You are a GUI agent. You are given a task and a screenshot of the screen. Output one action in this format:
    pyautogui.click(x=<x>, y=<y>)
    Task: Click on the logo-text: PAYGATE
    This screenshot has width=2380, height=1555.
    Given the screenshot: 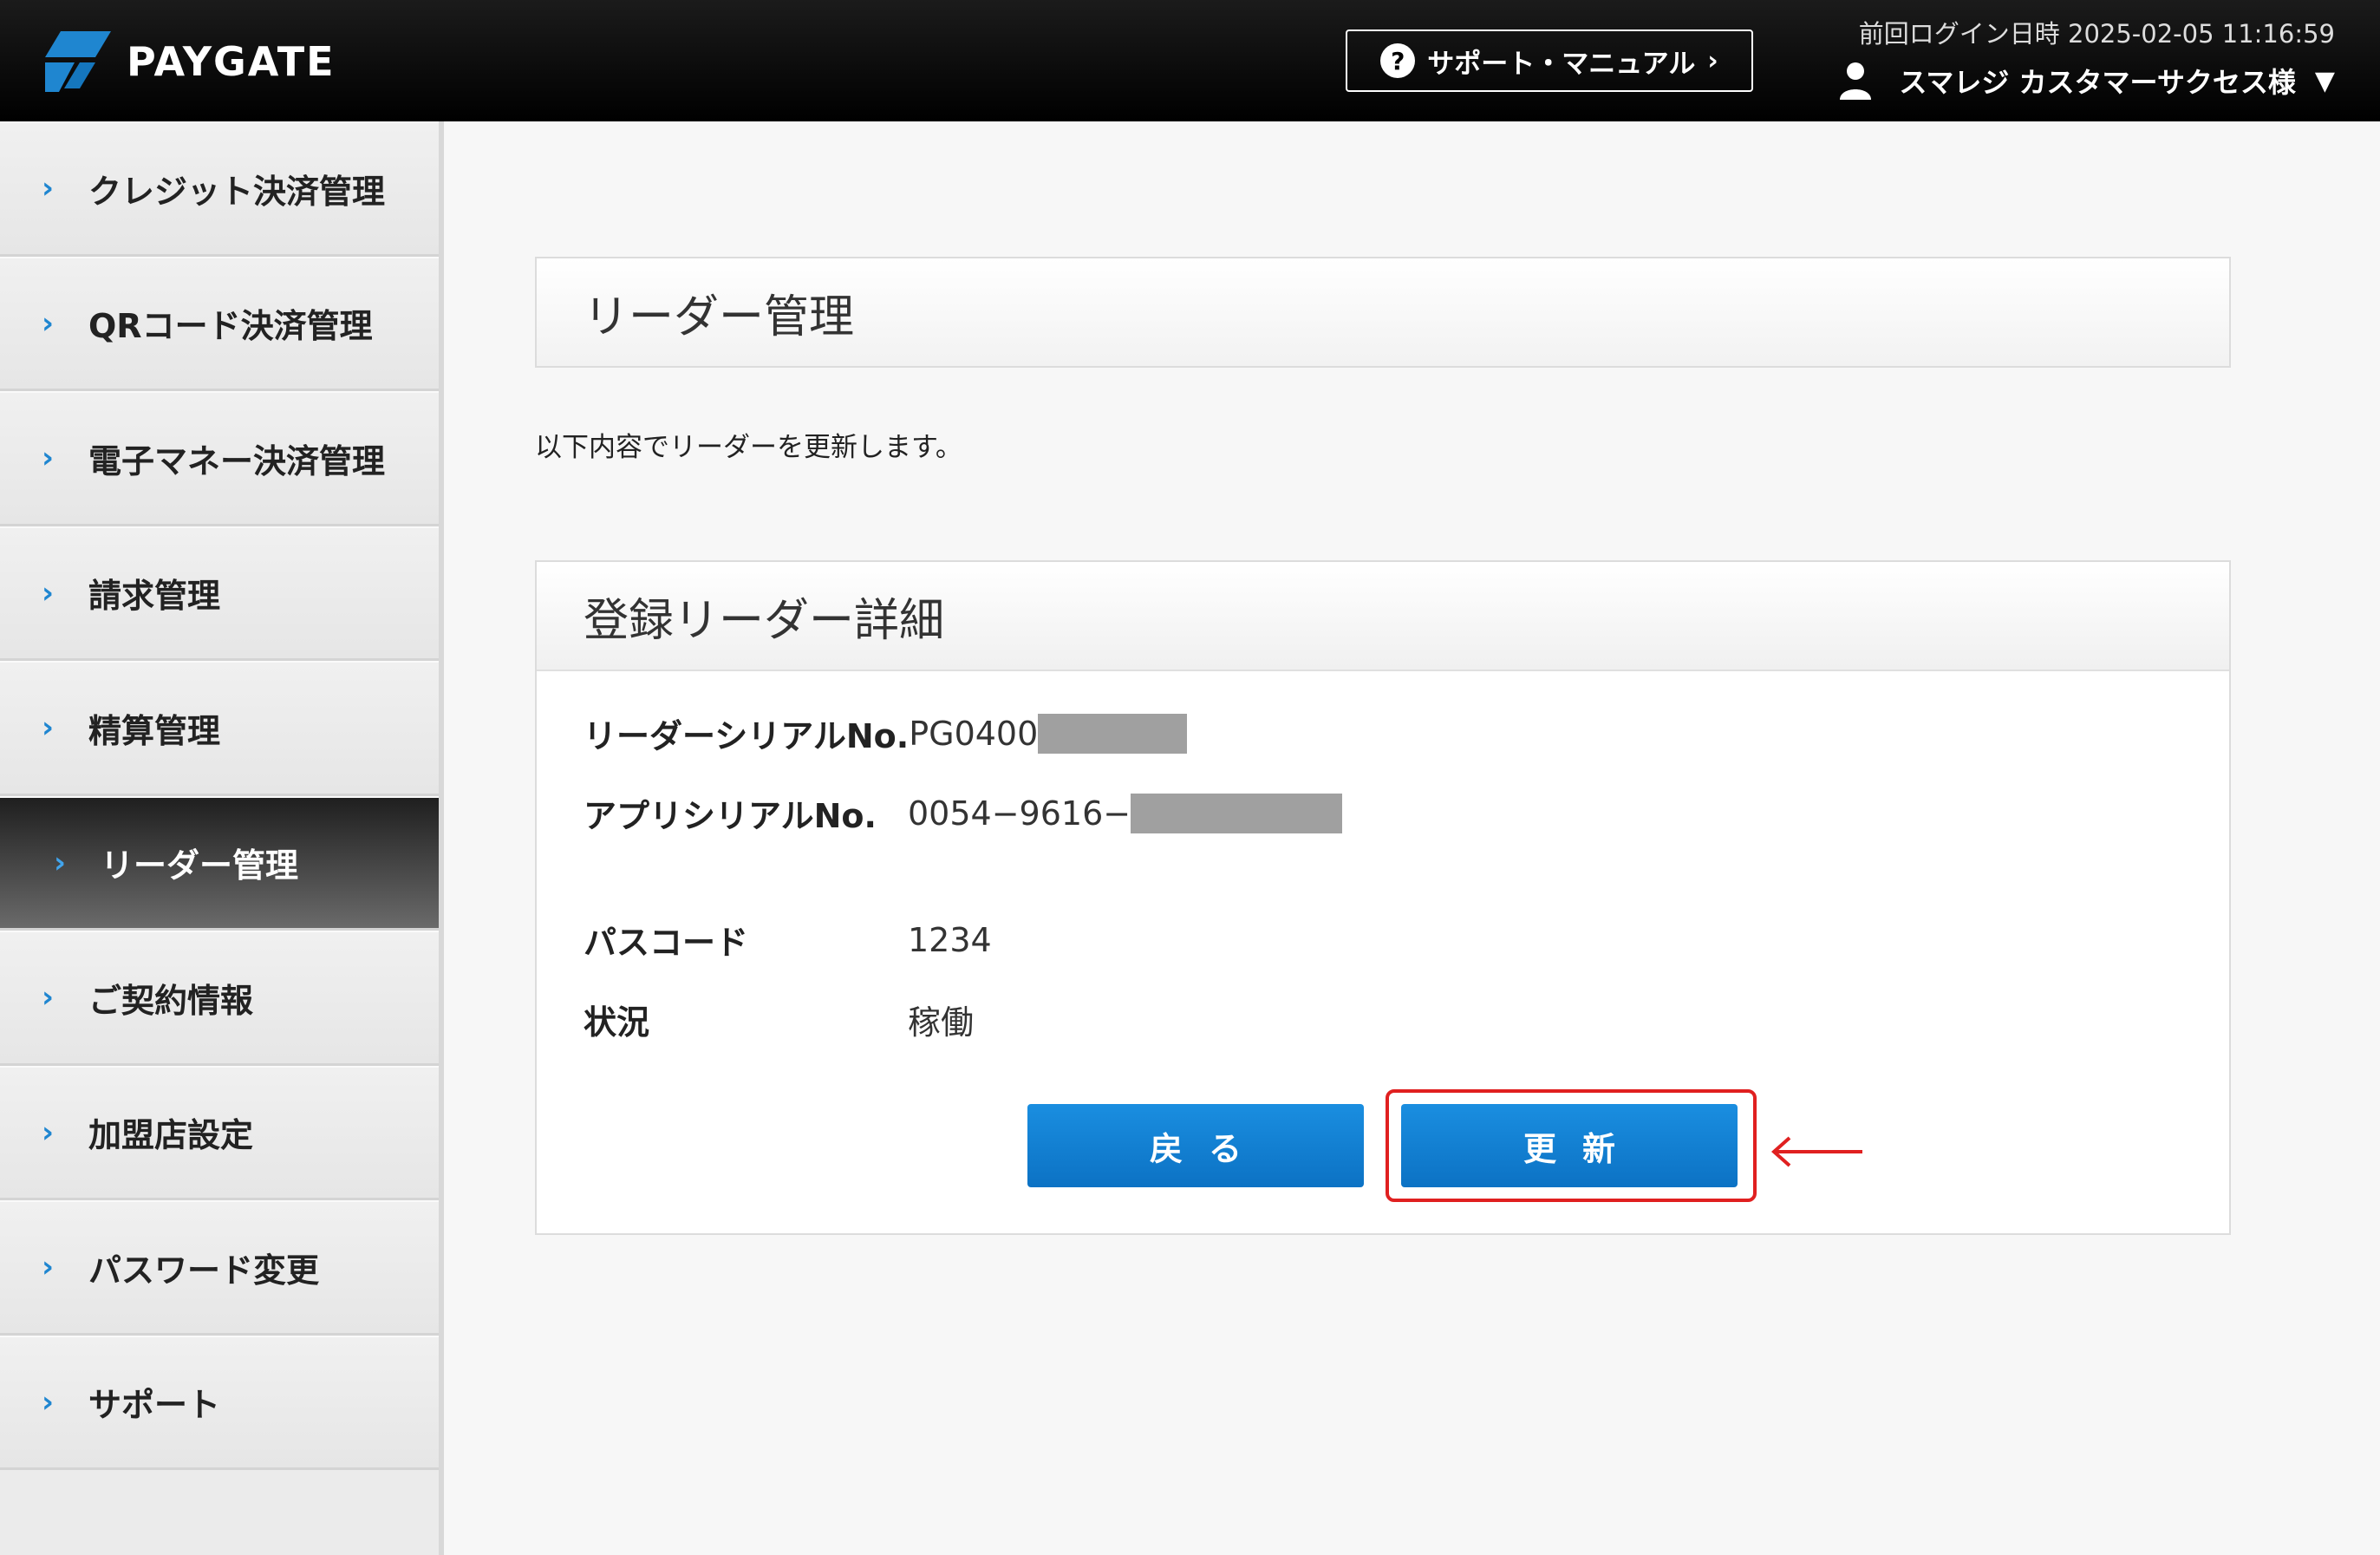 What is the action you would take?
    pyautogui.click(x=231, y=61)
    